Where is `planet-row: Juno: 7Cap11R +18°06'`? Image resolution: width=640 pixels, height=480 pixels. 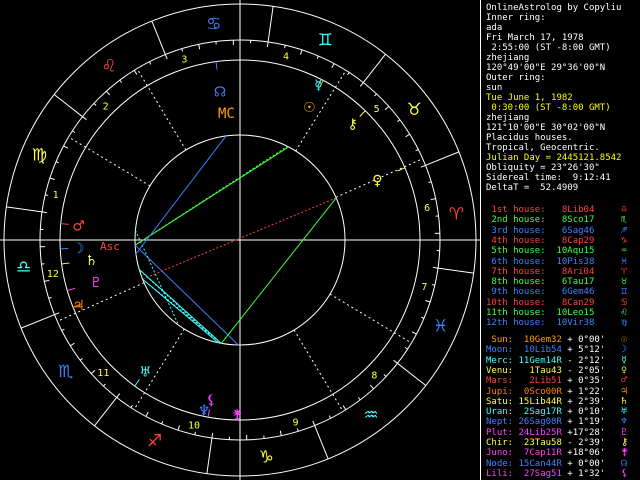
planet-row: Juno: 7Cap11R +18°06' is located at coordinates (545, 453).